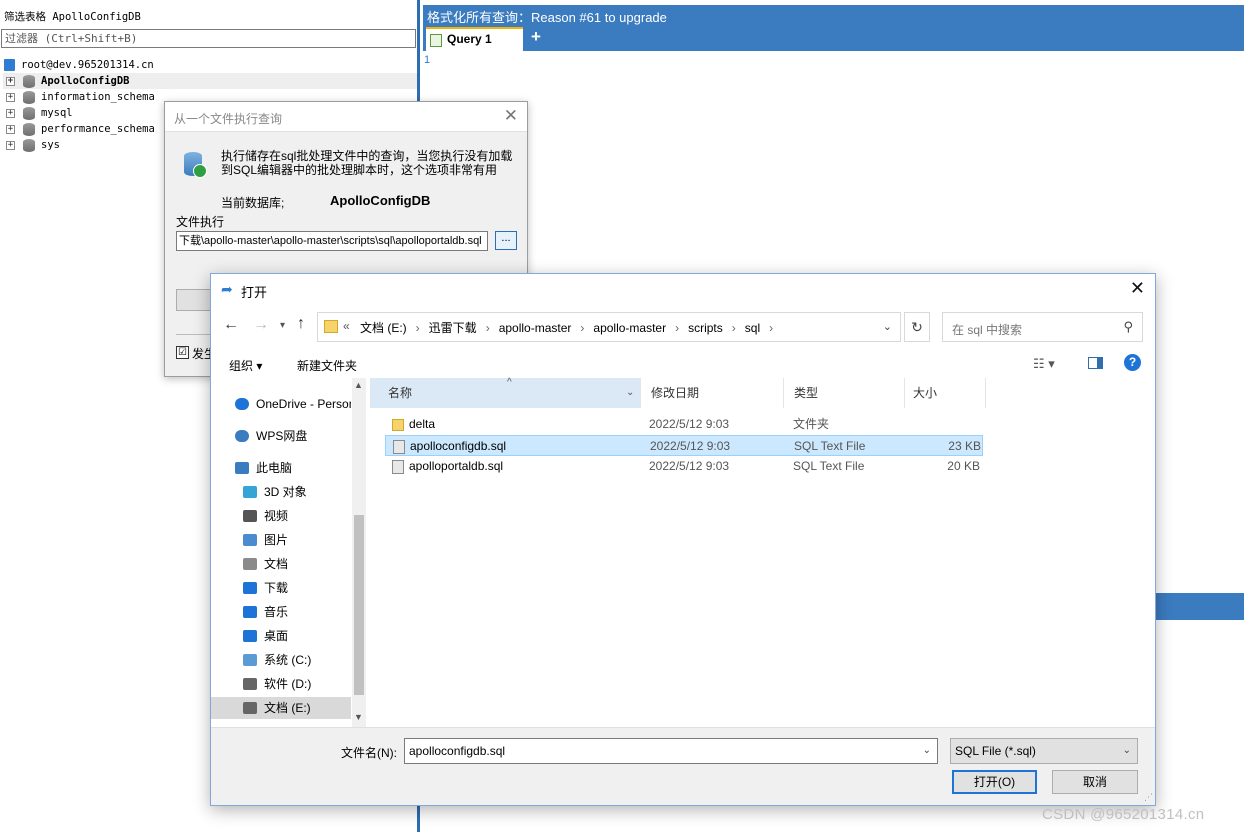 The height and width of the screenshot is (832, 1244). What do you see at coordinates (1044, 751) in the screenshot?
I see `filetype-select: SQL File (*.sql) ⌄` at bounding box center [1044, 751].